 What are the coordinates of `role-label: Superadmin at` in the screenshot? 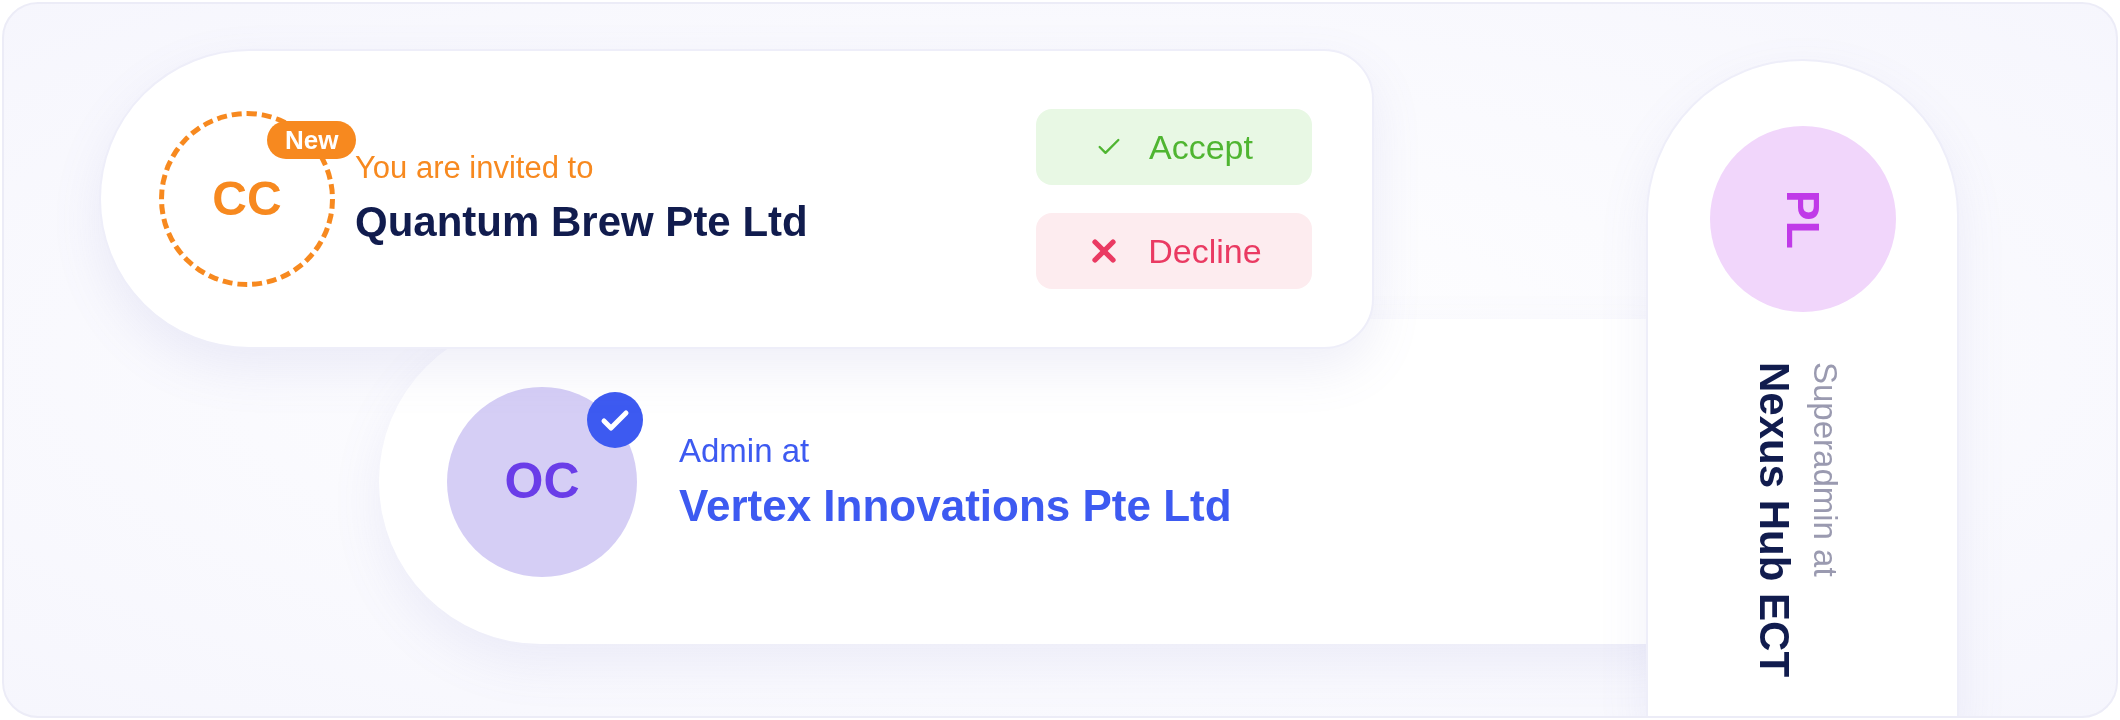 It's located at (1825, 470).